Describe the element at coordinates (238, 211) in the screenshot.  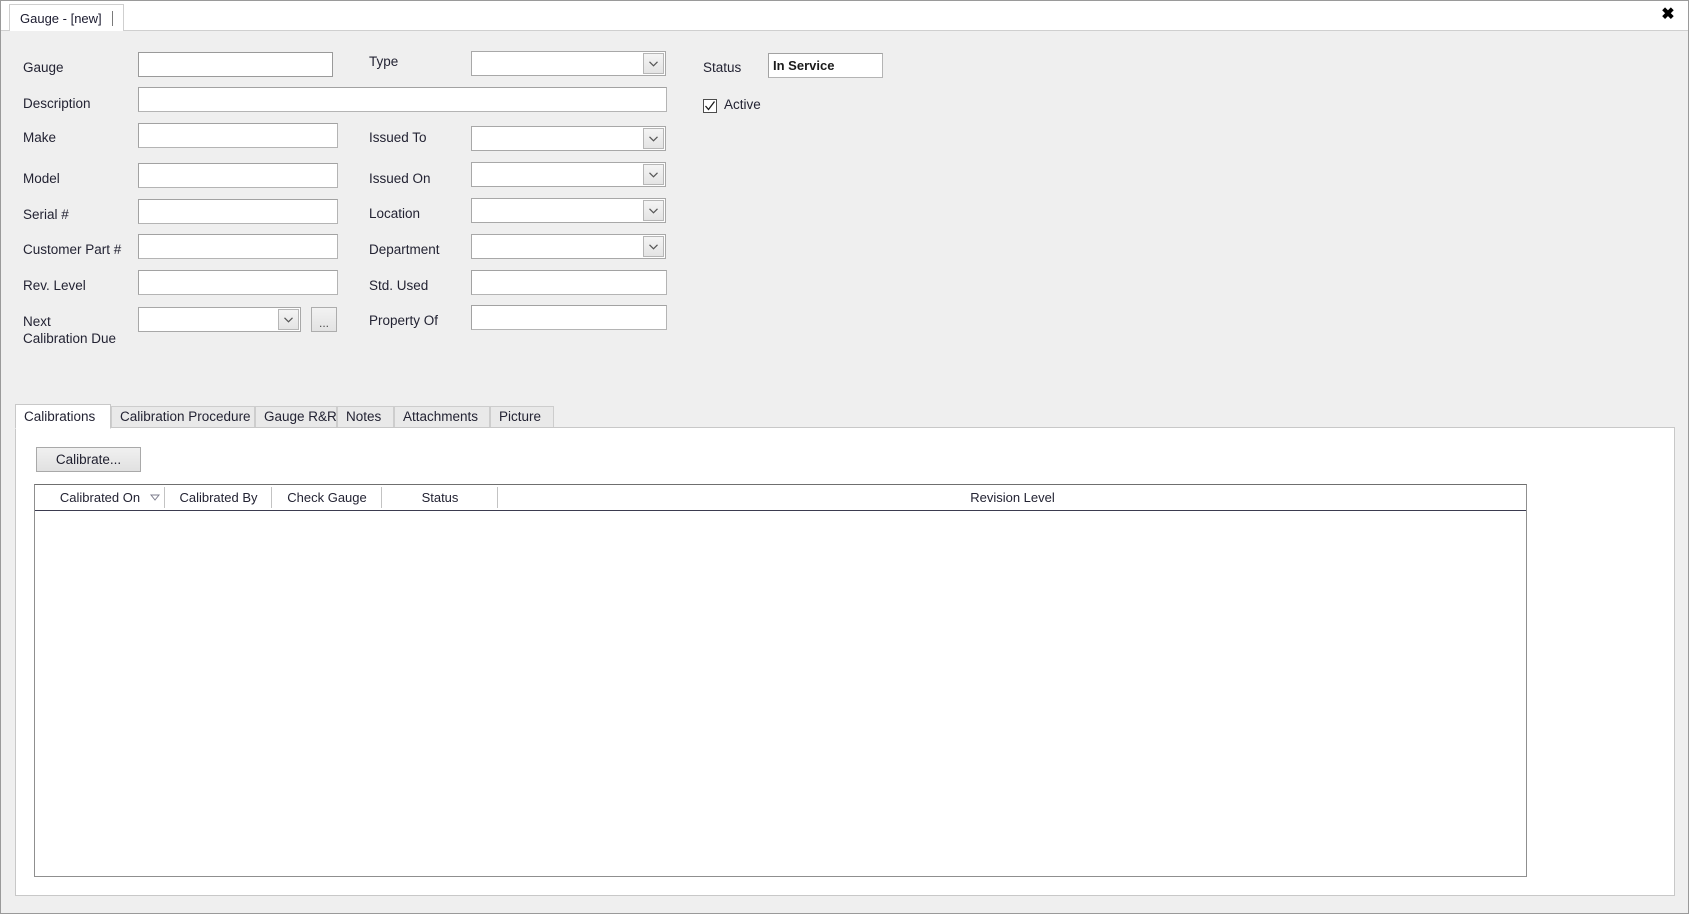
I see `serial-number-input` at that location.